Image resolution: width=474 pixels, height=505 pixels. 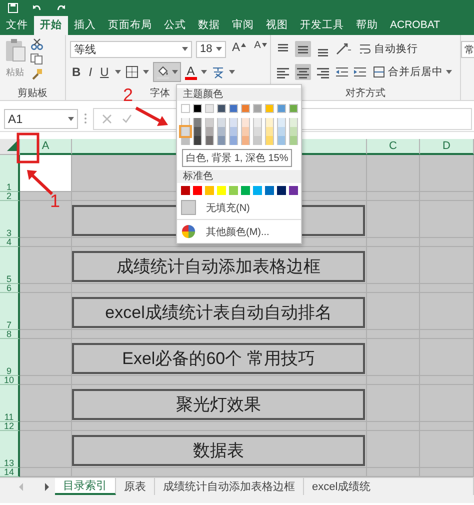 I want to click on tooltip: 白色, 背景 1, 深色 15%, so click(x=237, y=158).